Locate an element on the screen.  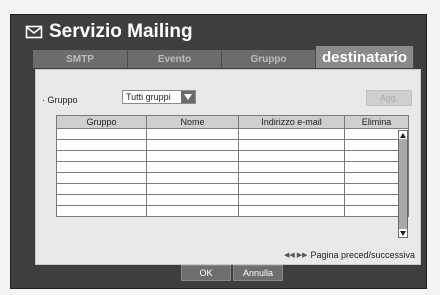
group-select-value: Tutti gruppi is located at coordinates (148, 97).